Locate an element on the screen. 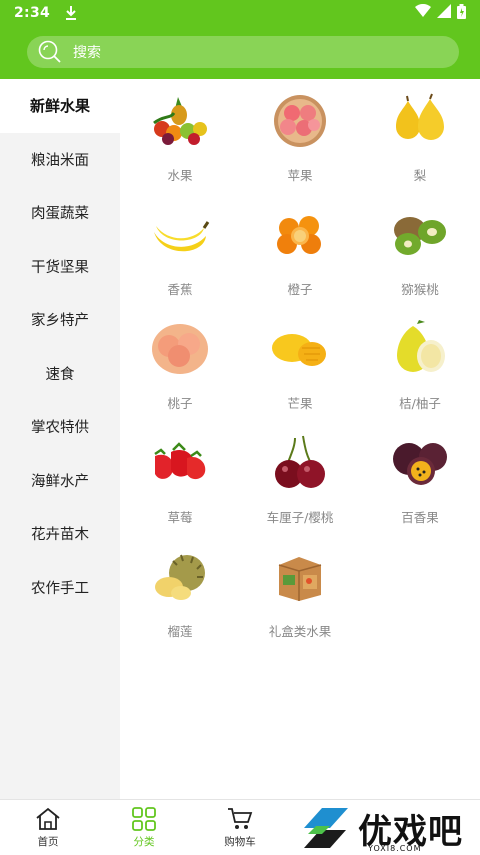 The width and height of the screenshot is (480, 855). app-header: 2:34 搜索 is located at coordinates (240, 39).